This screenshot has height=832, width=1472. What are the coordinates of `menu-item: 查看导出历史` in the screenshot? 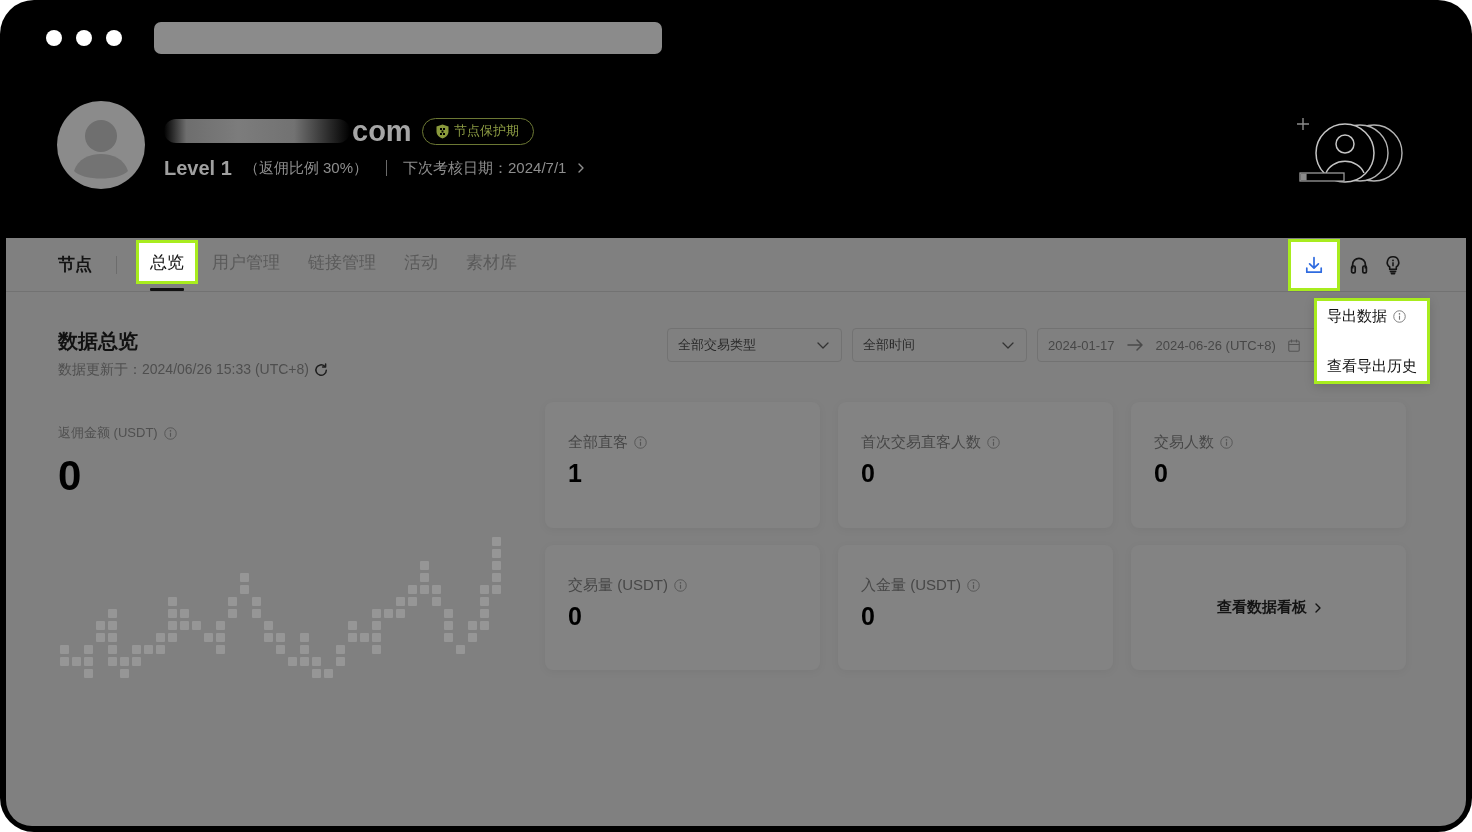 It's located at (1372, 366).